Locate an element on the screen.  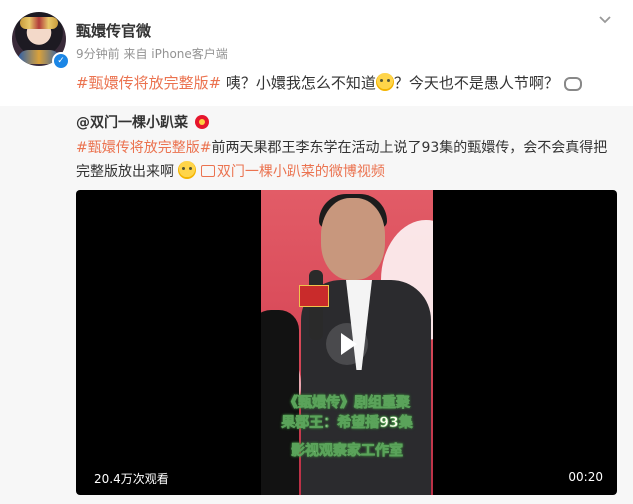
user-badge-icon is located at coordinates (201, 122).